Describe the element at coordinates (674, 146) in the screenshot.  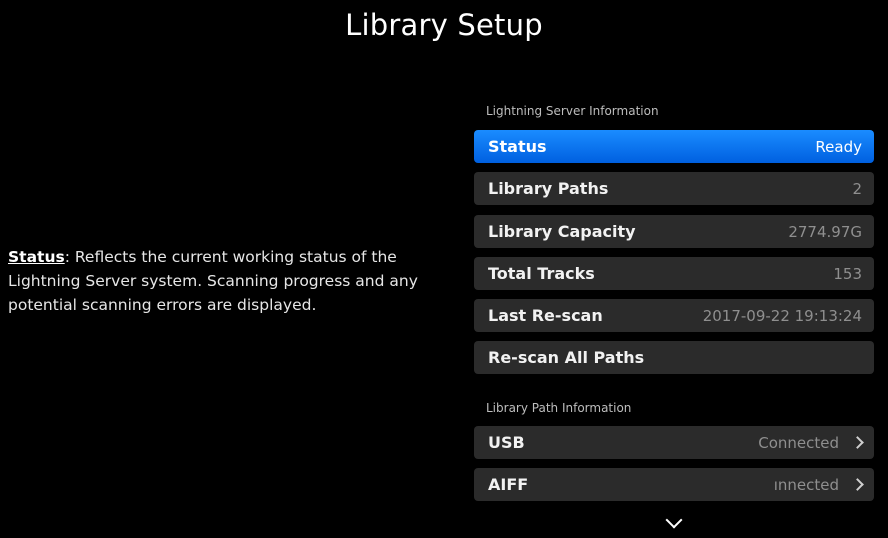
I see `status-row: Status Ready` at that location.